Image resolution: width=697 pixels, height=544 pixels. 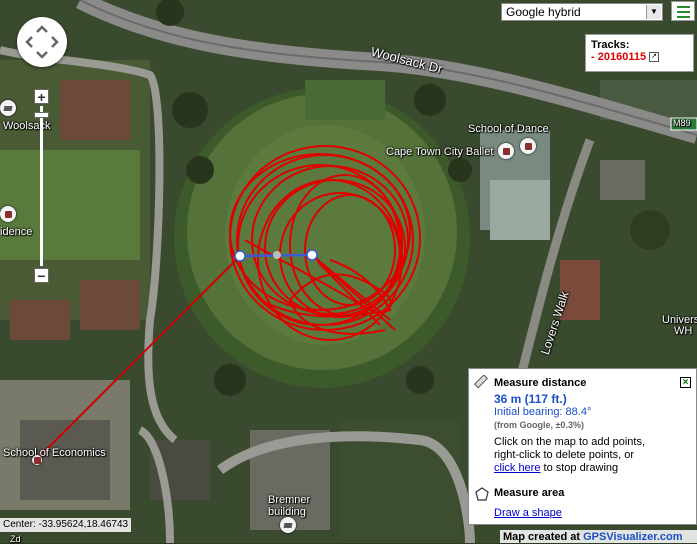 I want to click on instruction-line-1: Click on the map to add points,, so click(x=570, y=442).